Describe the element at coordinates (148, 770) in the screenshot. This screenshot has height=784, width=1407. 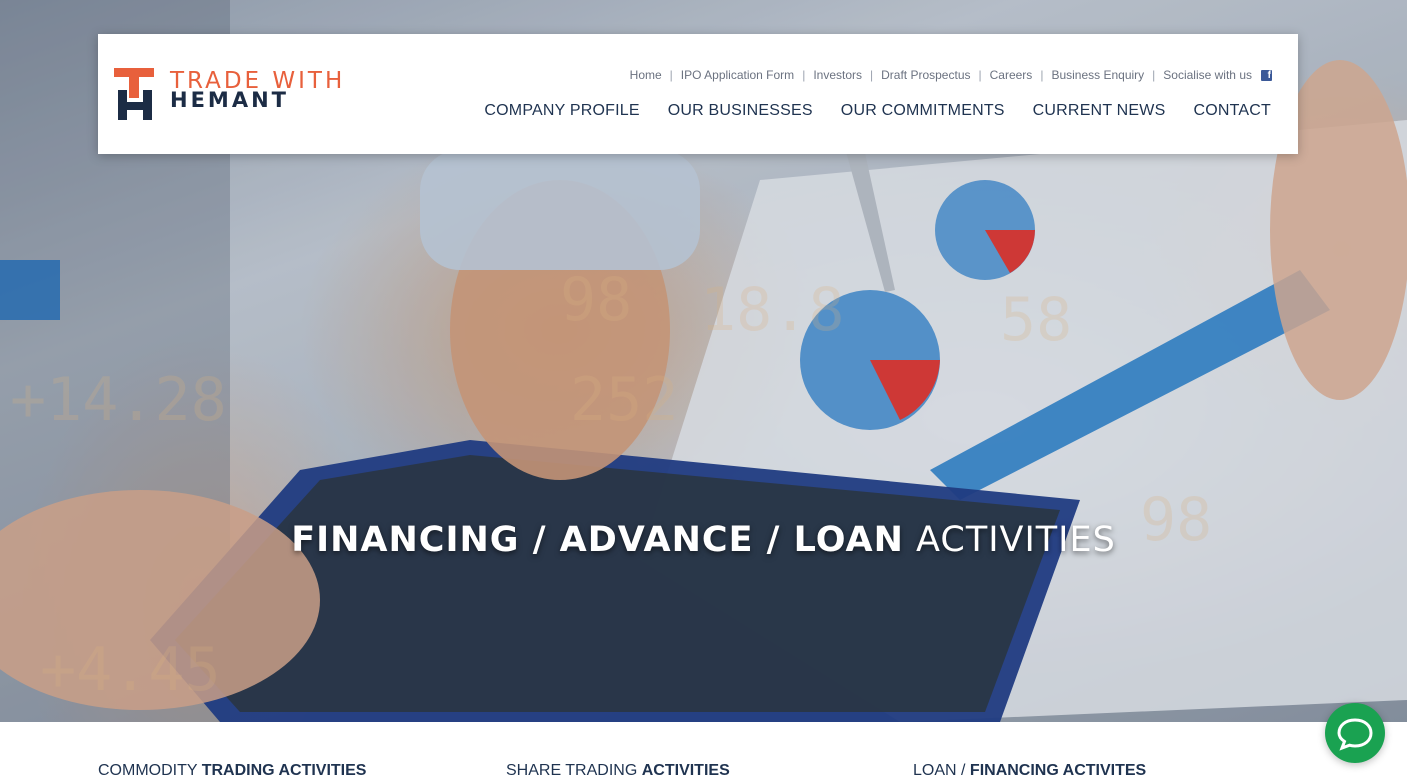
I see `heading-light: COMMODITY` at that location.